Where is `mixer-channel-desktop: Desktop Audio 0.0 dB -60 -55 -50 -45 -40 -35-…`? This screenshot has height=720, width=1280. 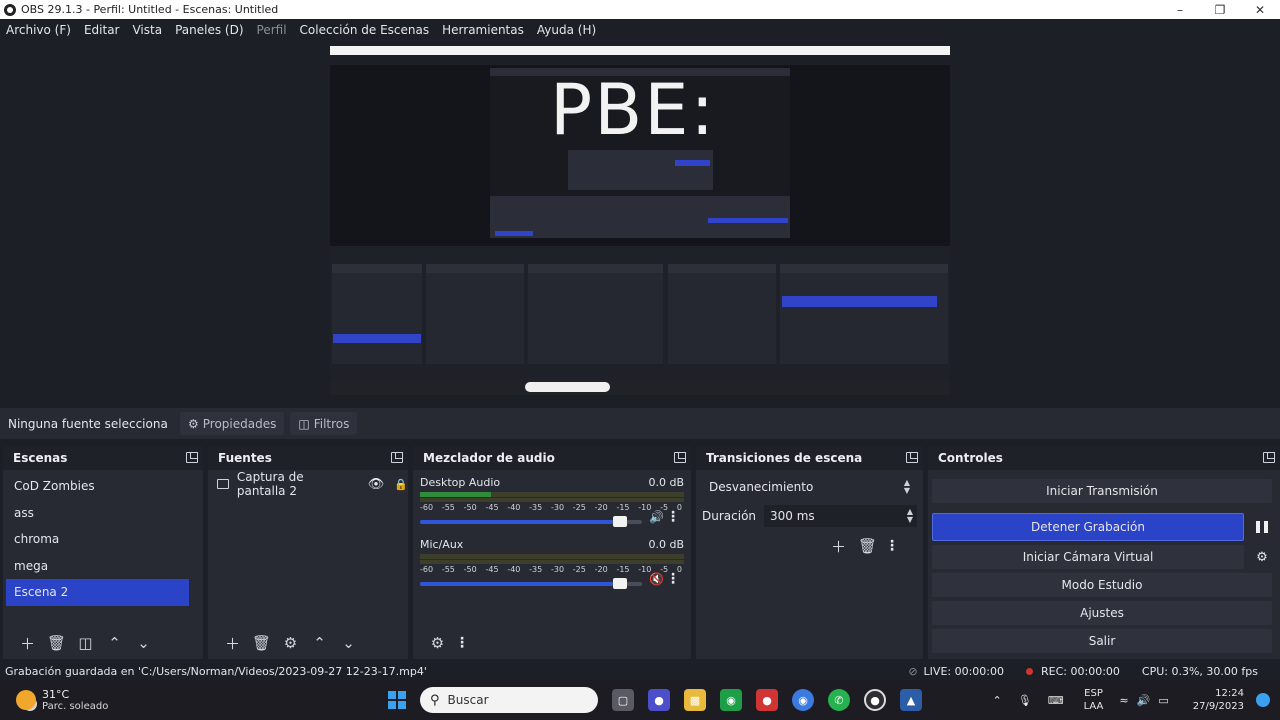 mixer-channel-desktop: Desktop Audio 0.0 dB -60 -55 -50 -45 -40 -35-… is located at coordinates (552, 501).